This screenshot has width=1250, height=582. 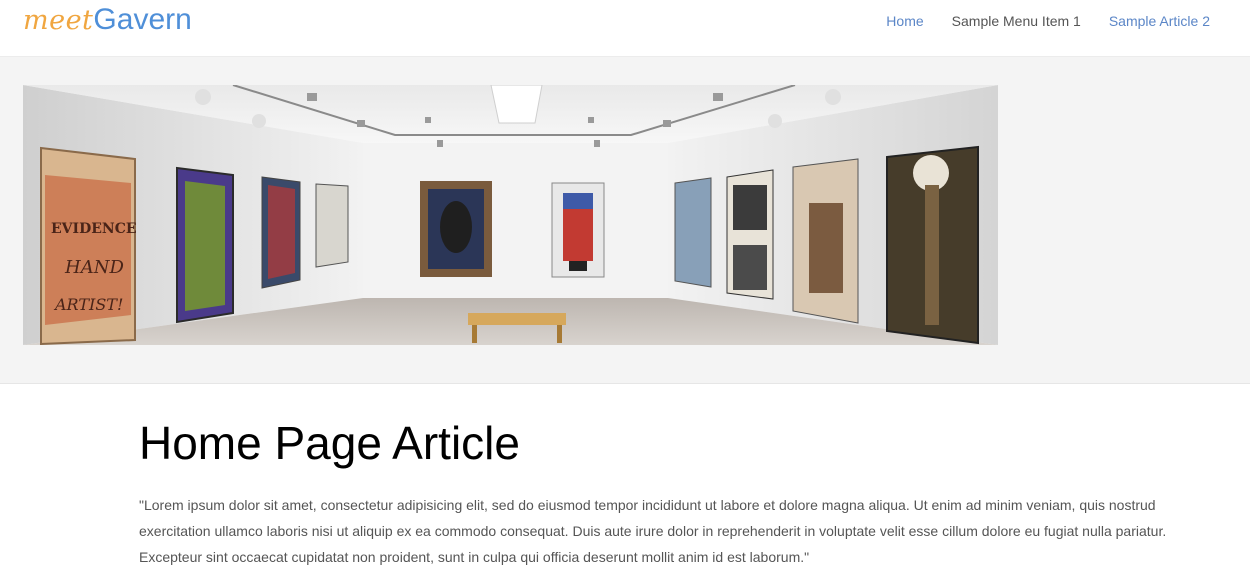 I want to click on svg-text: EVIDENCE, so click(x=94, y=229).